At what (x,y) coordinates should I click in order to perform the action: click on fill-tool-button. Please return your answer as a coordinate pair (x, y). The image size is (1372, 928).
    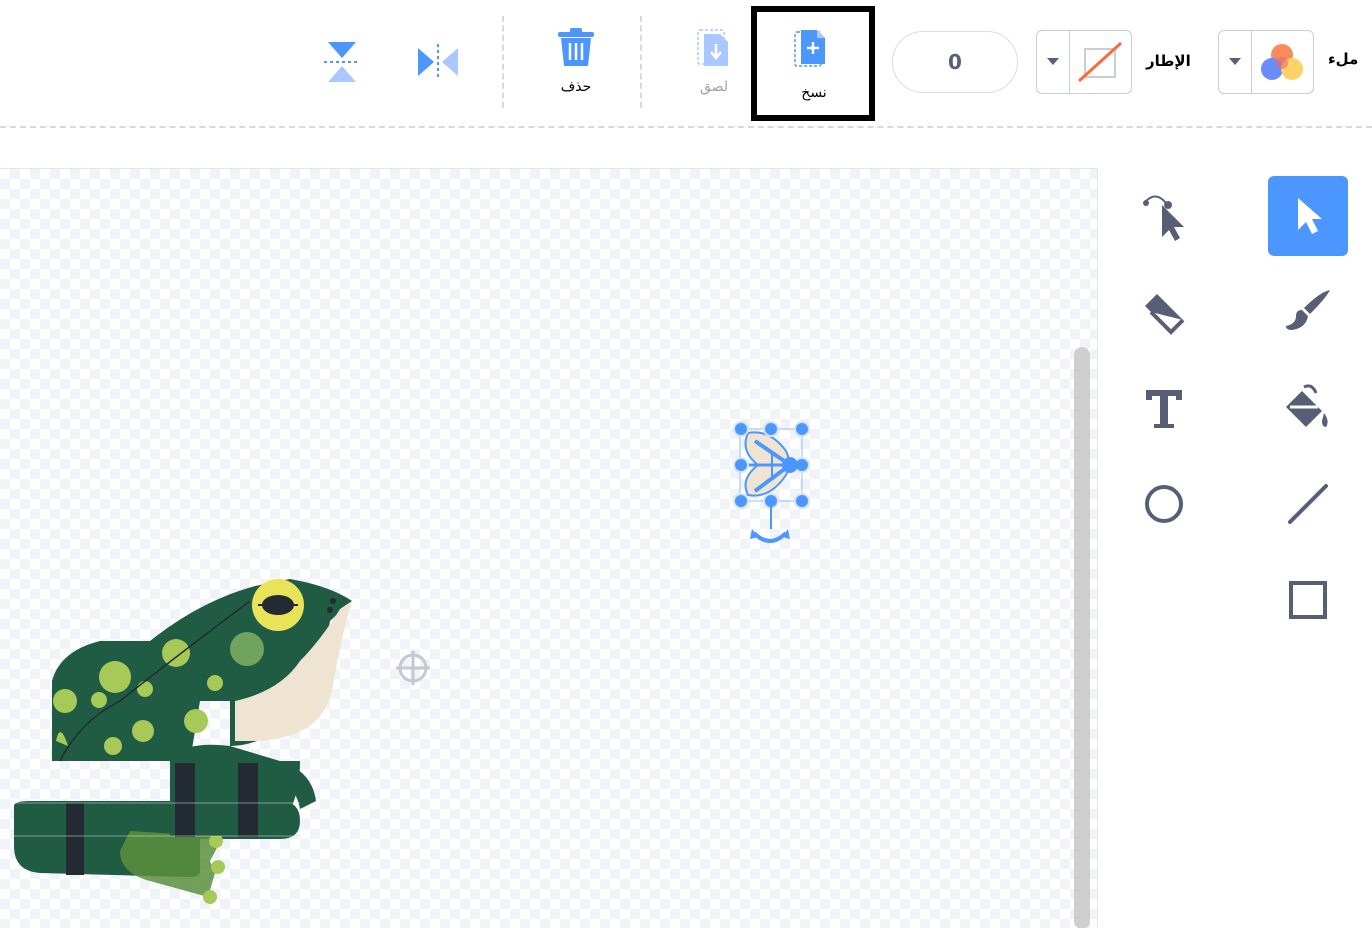
    Looking at the image, I should click on (1308, 408).